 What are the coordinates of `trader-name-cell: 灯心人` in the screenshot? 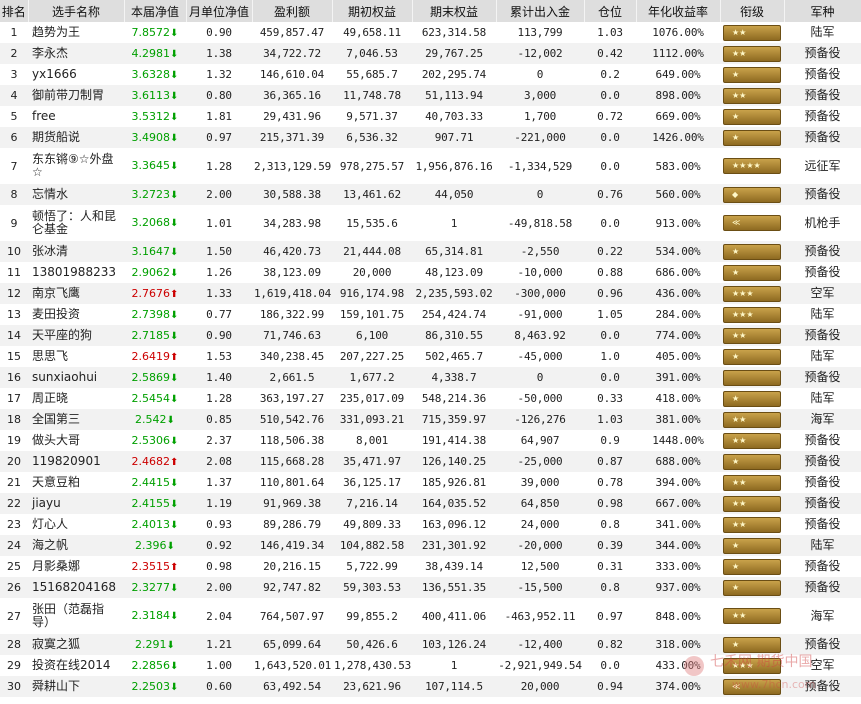 It's located at (76, 524).